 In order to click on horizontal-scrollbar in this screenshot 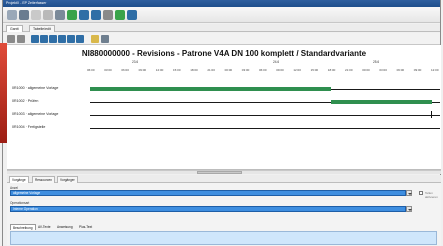, I will do `click(224, 172)`.